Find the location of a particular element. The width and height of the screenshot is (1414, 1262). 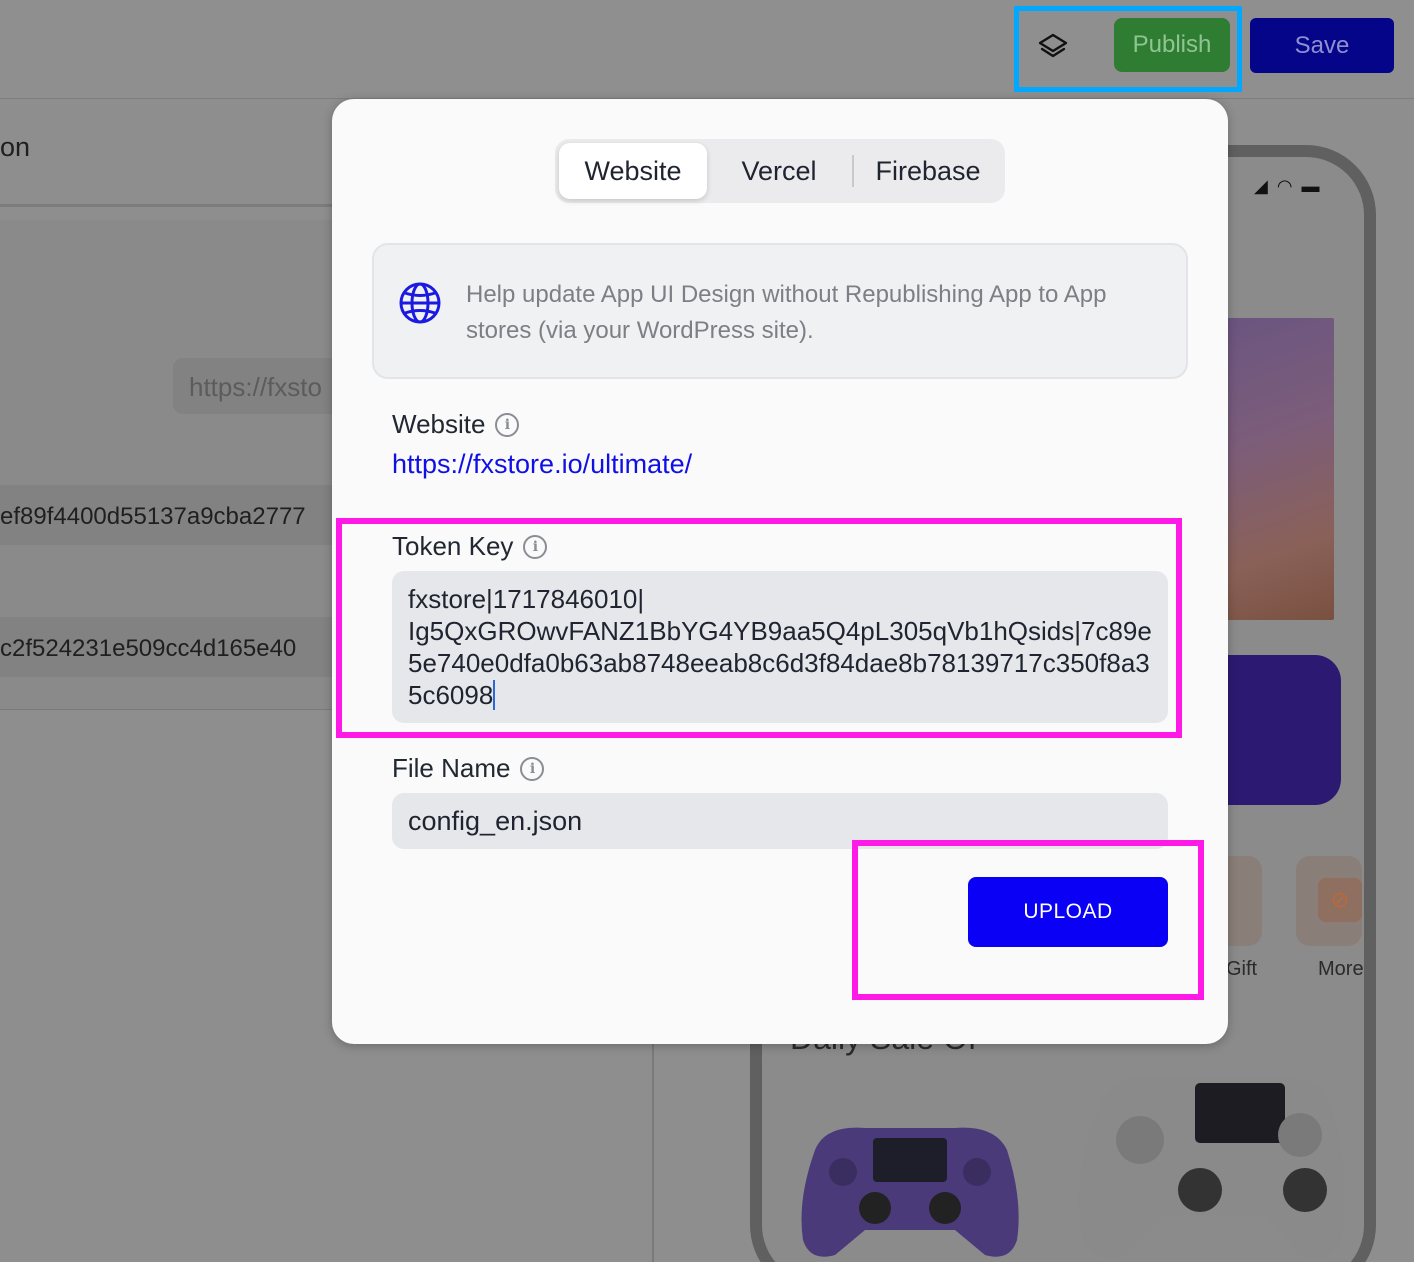

gamepad-image-white is located at coordinates (1212, 1166).